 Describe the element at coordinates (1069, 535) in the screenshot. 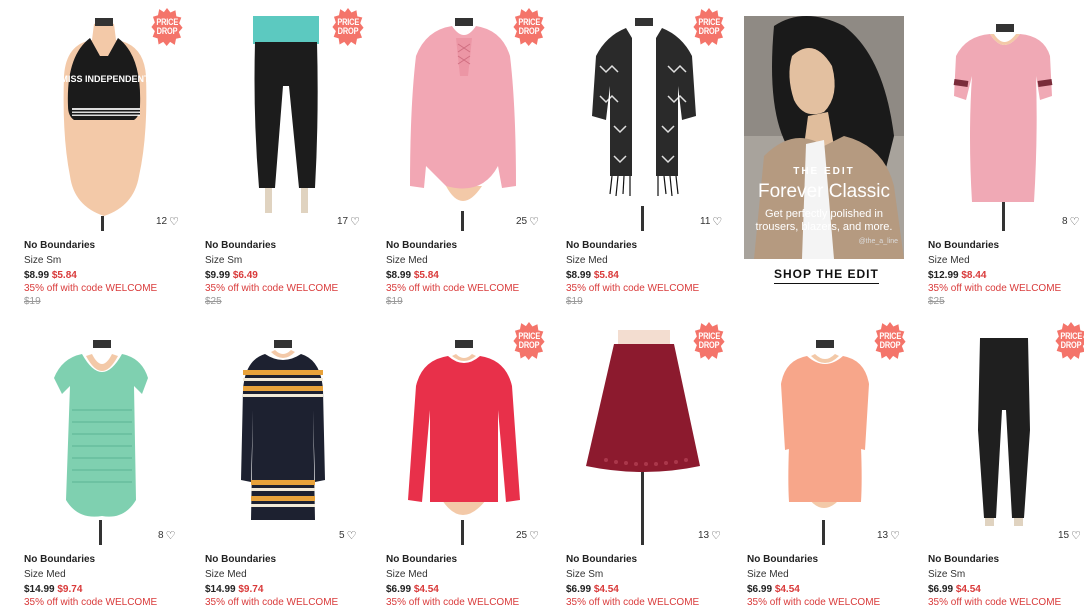

I see `like-button: 15 ♡` at that location.